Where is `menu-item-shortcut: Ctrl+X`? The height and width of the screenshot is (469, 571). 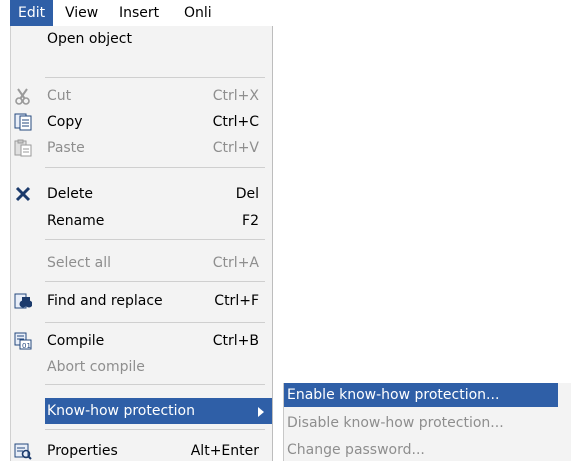
menu-item-shortcut: Ctrl+X is located at coordinates (235, 96).